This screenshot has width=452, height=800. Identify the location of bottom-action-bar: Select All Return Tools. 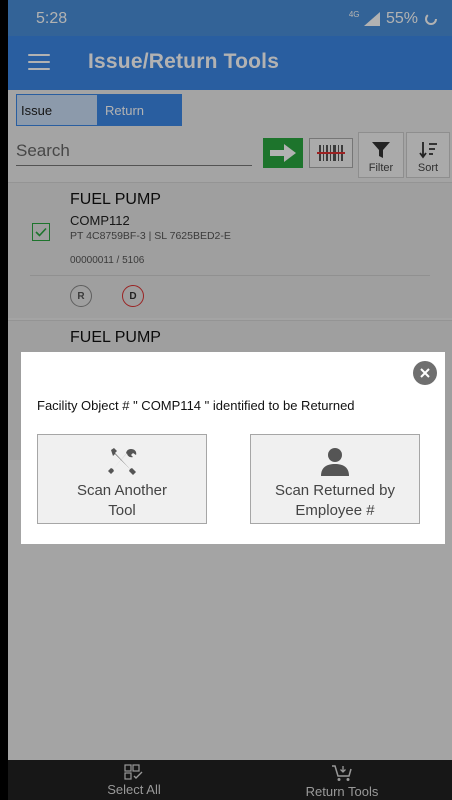
(230, 780).